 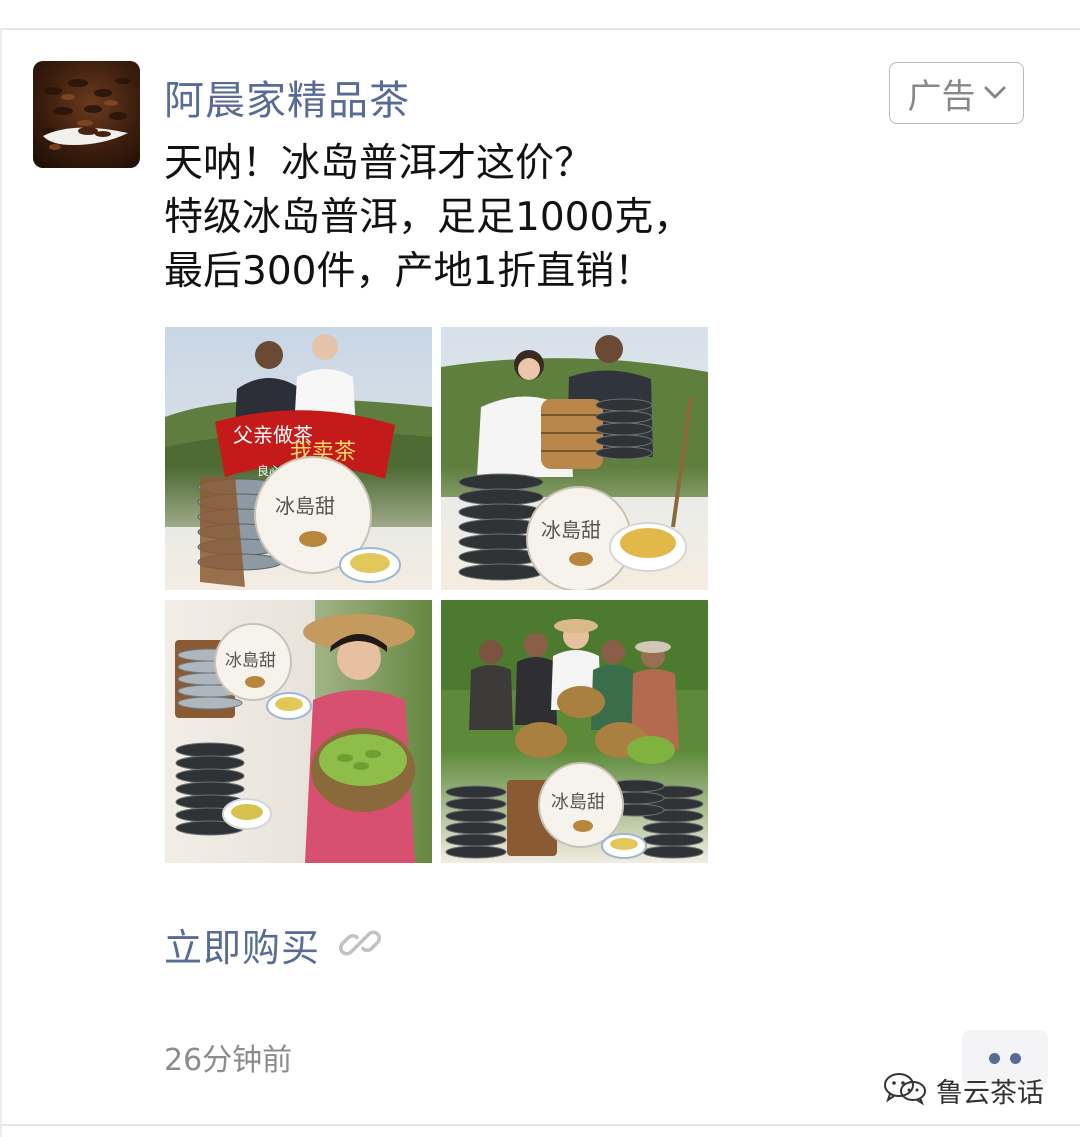 What do you see at coordinates (298, 731) in the screenshot?
I see `post-image-3: 冰島甜` at bounding box center [298, 731].